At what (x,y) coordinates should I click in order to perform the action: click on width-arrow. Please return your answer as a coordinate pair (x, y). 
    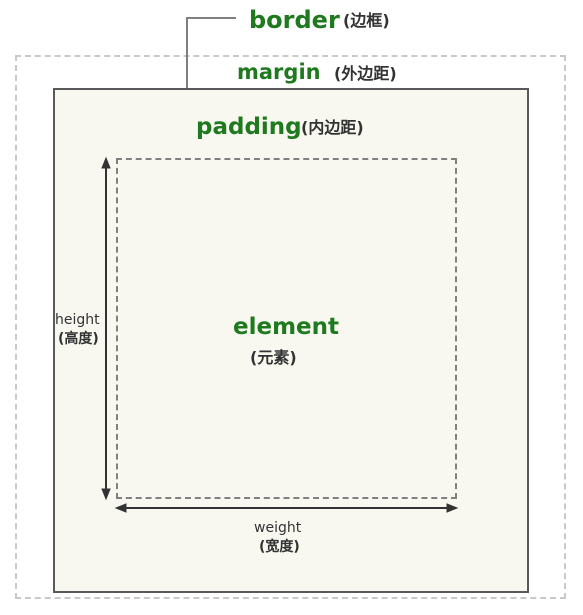
    Looking at the image, I should click on (286, 508).